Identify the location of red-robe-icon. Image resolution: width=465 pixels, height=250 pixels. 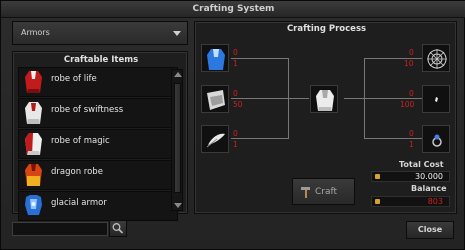
(33, 82).